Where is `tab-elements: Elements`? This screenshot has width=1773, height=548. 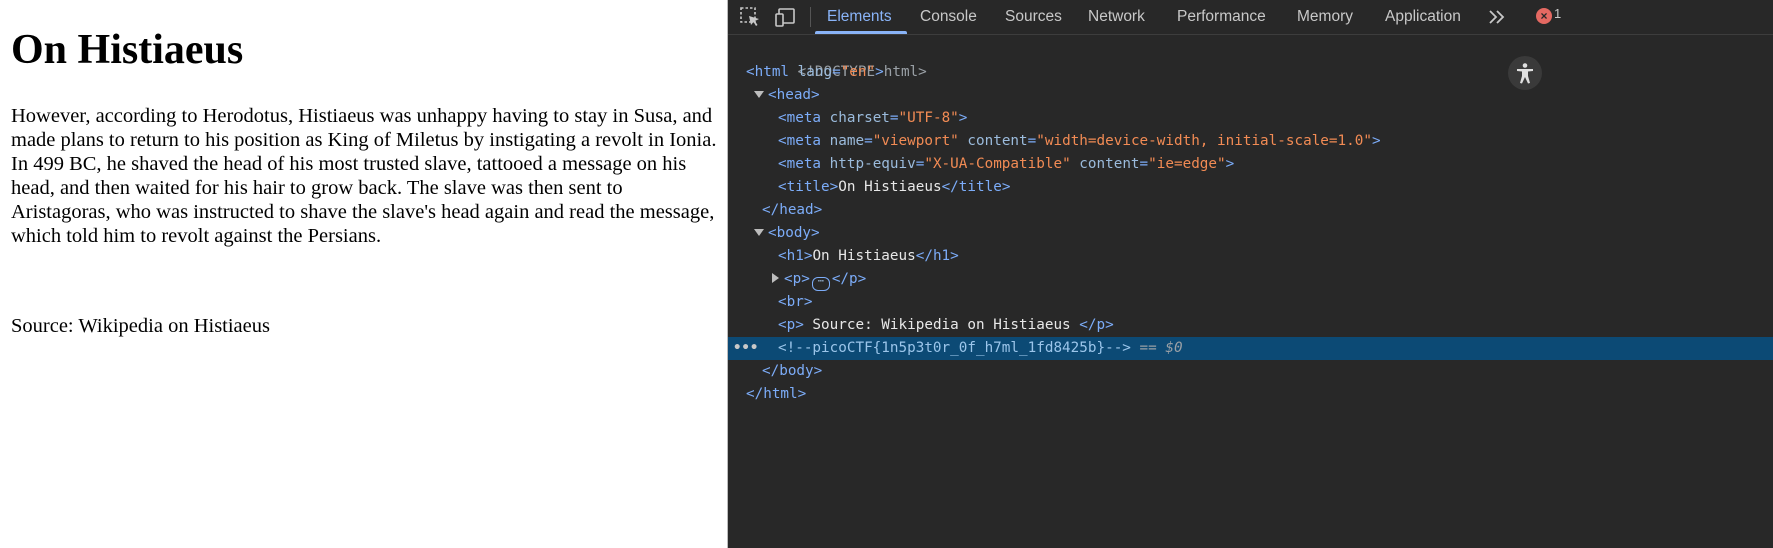
tab-elements: Elements is located at coordinates (859, 17).